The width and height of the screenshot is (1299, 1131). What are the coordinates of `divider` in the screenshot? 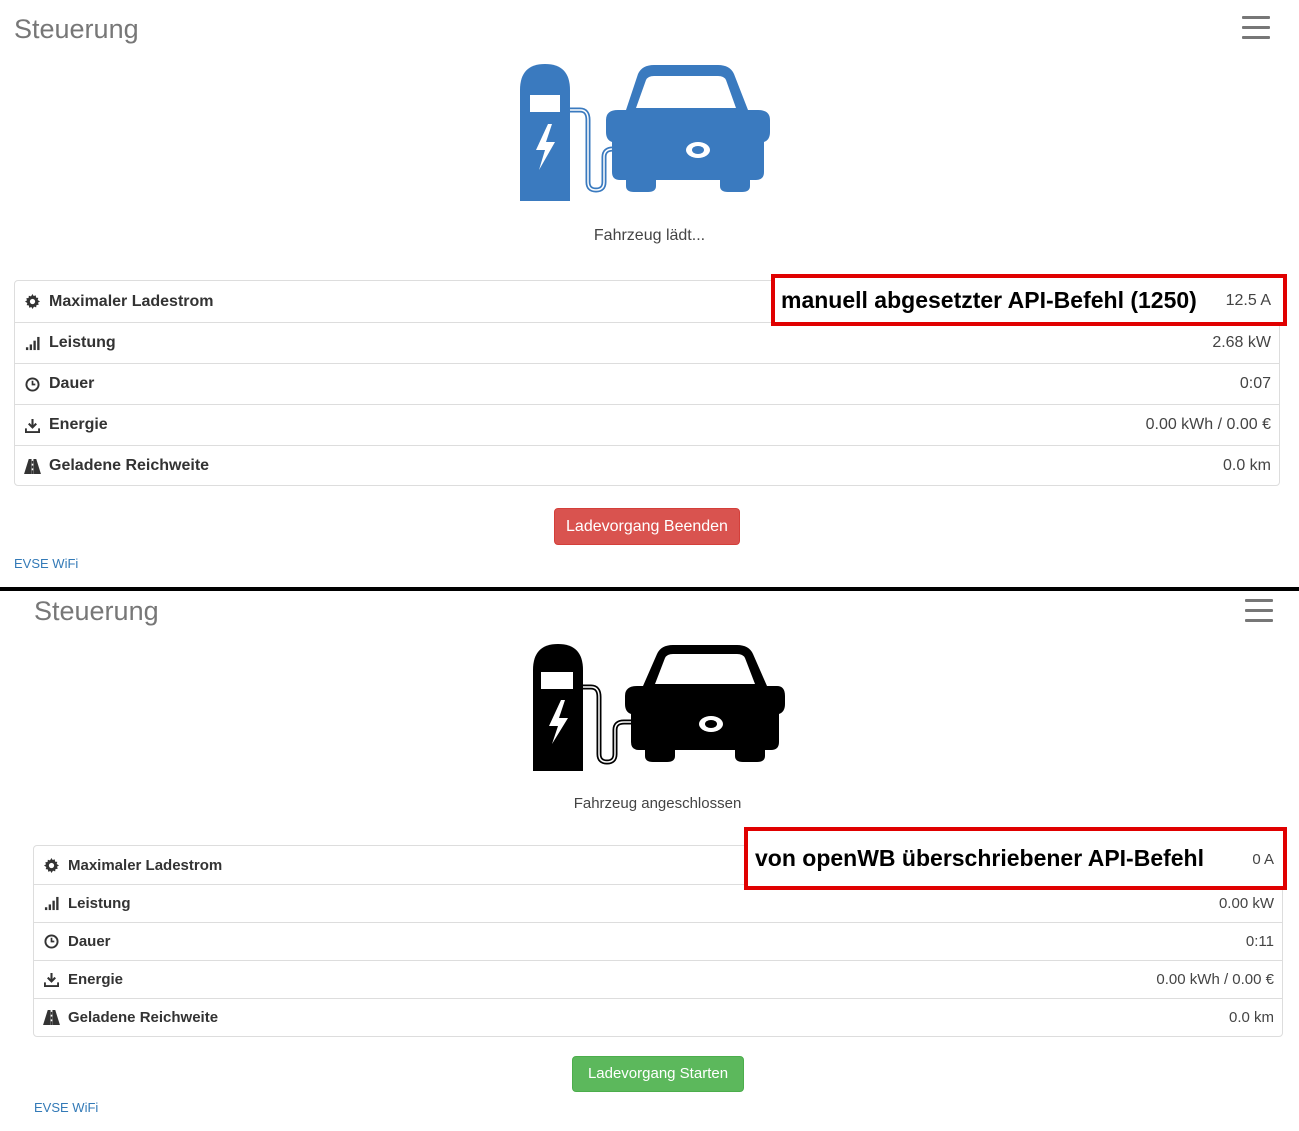 It's located at (649, 589).